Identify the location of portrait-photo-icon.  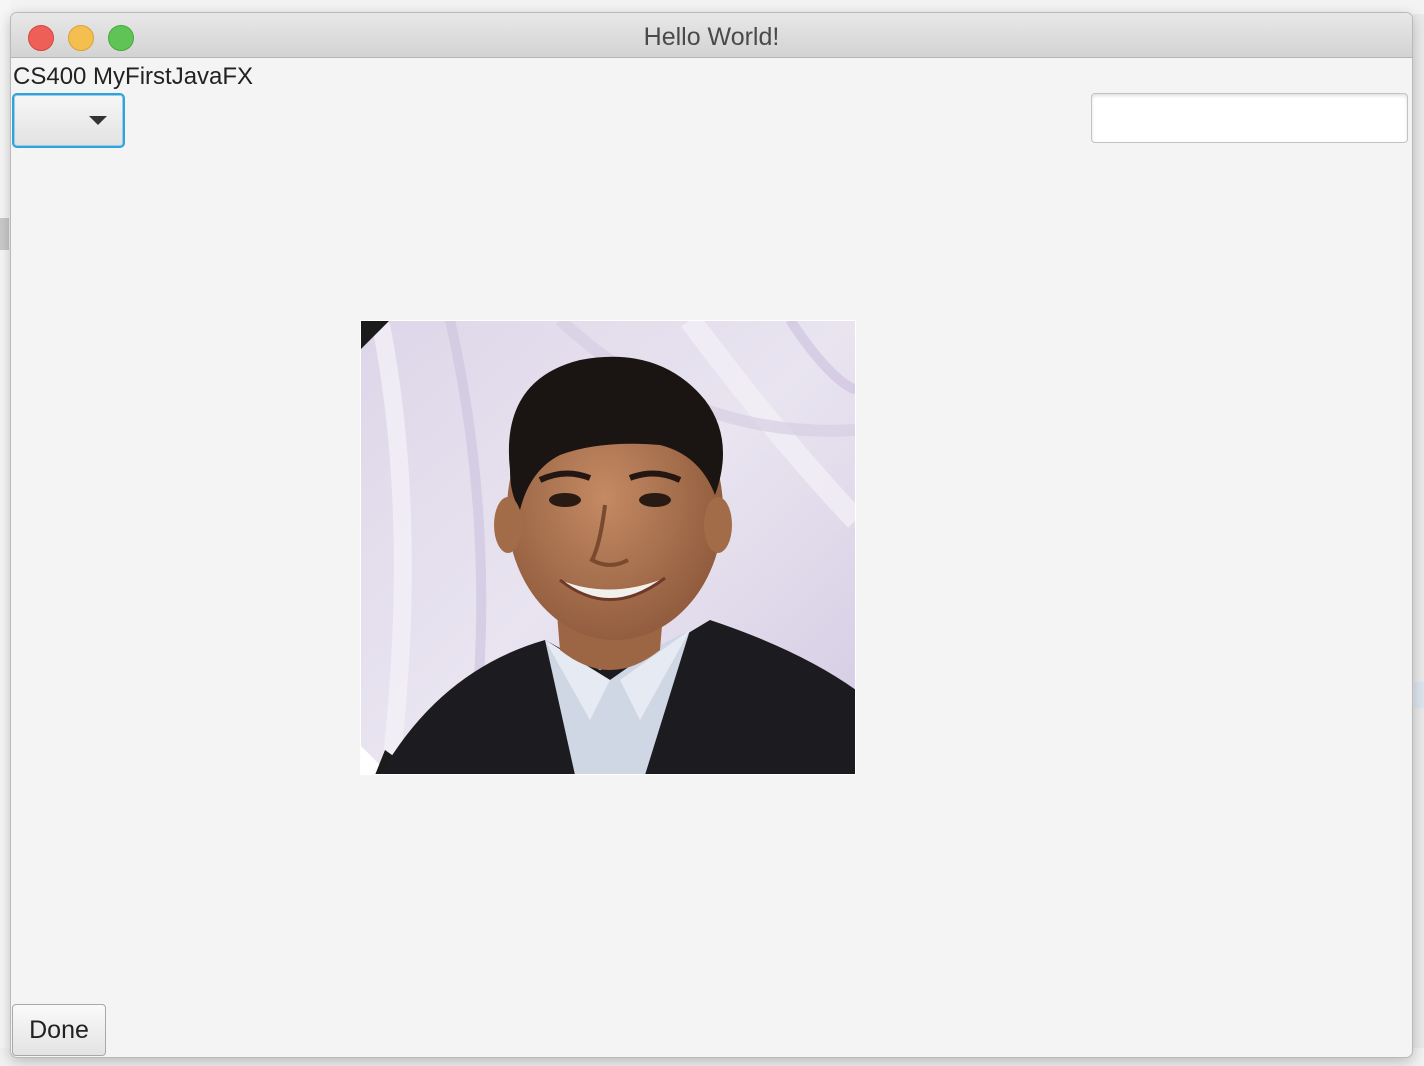
(608, 547).